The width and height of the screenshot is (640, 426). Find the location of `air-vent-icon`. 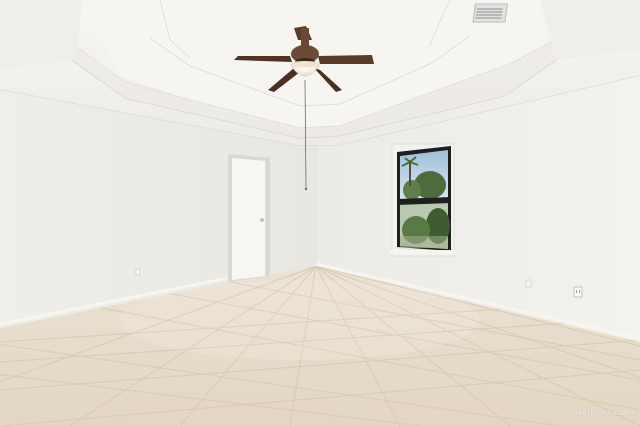

air-vent-icon is located at coordinates (490, 13).